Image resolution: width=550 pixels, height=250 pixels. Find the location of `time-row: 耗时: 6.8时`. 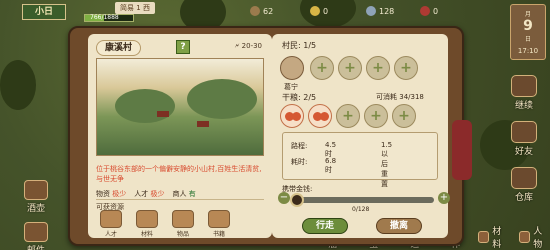

time-row: 耗时: 6.8时 is located at coordinates (313, 165).